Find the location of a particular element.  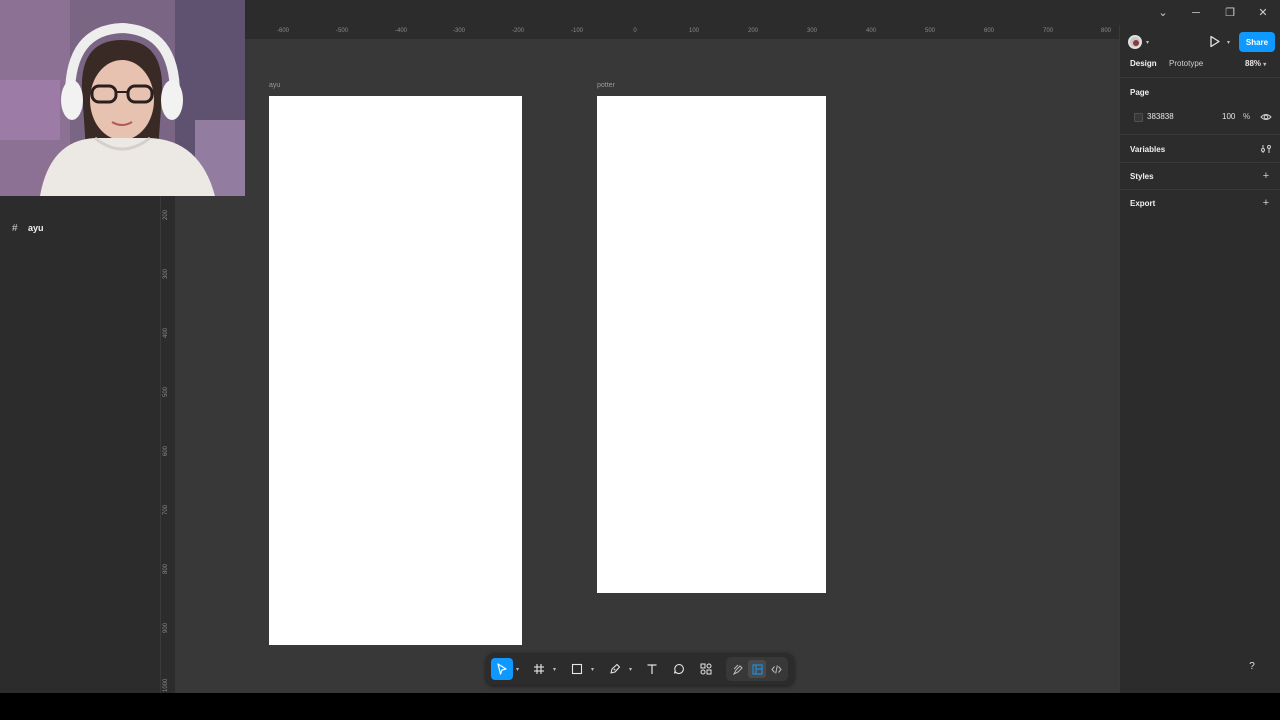

ruler-tick: -300 is located at coordinates (459, 31).